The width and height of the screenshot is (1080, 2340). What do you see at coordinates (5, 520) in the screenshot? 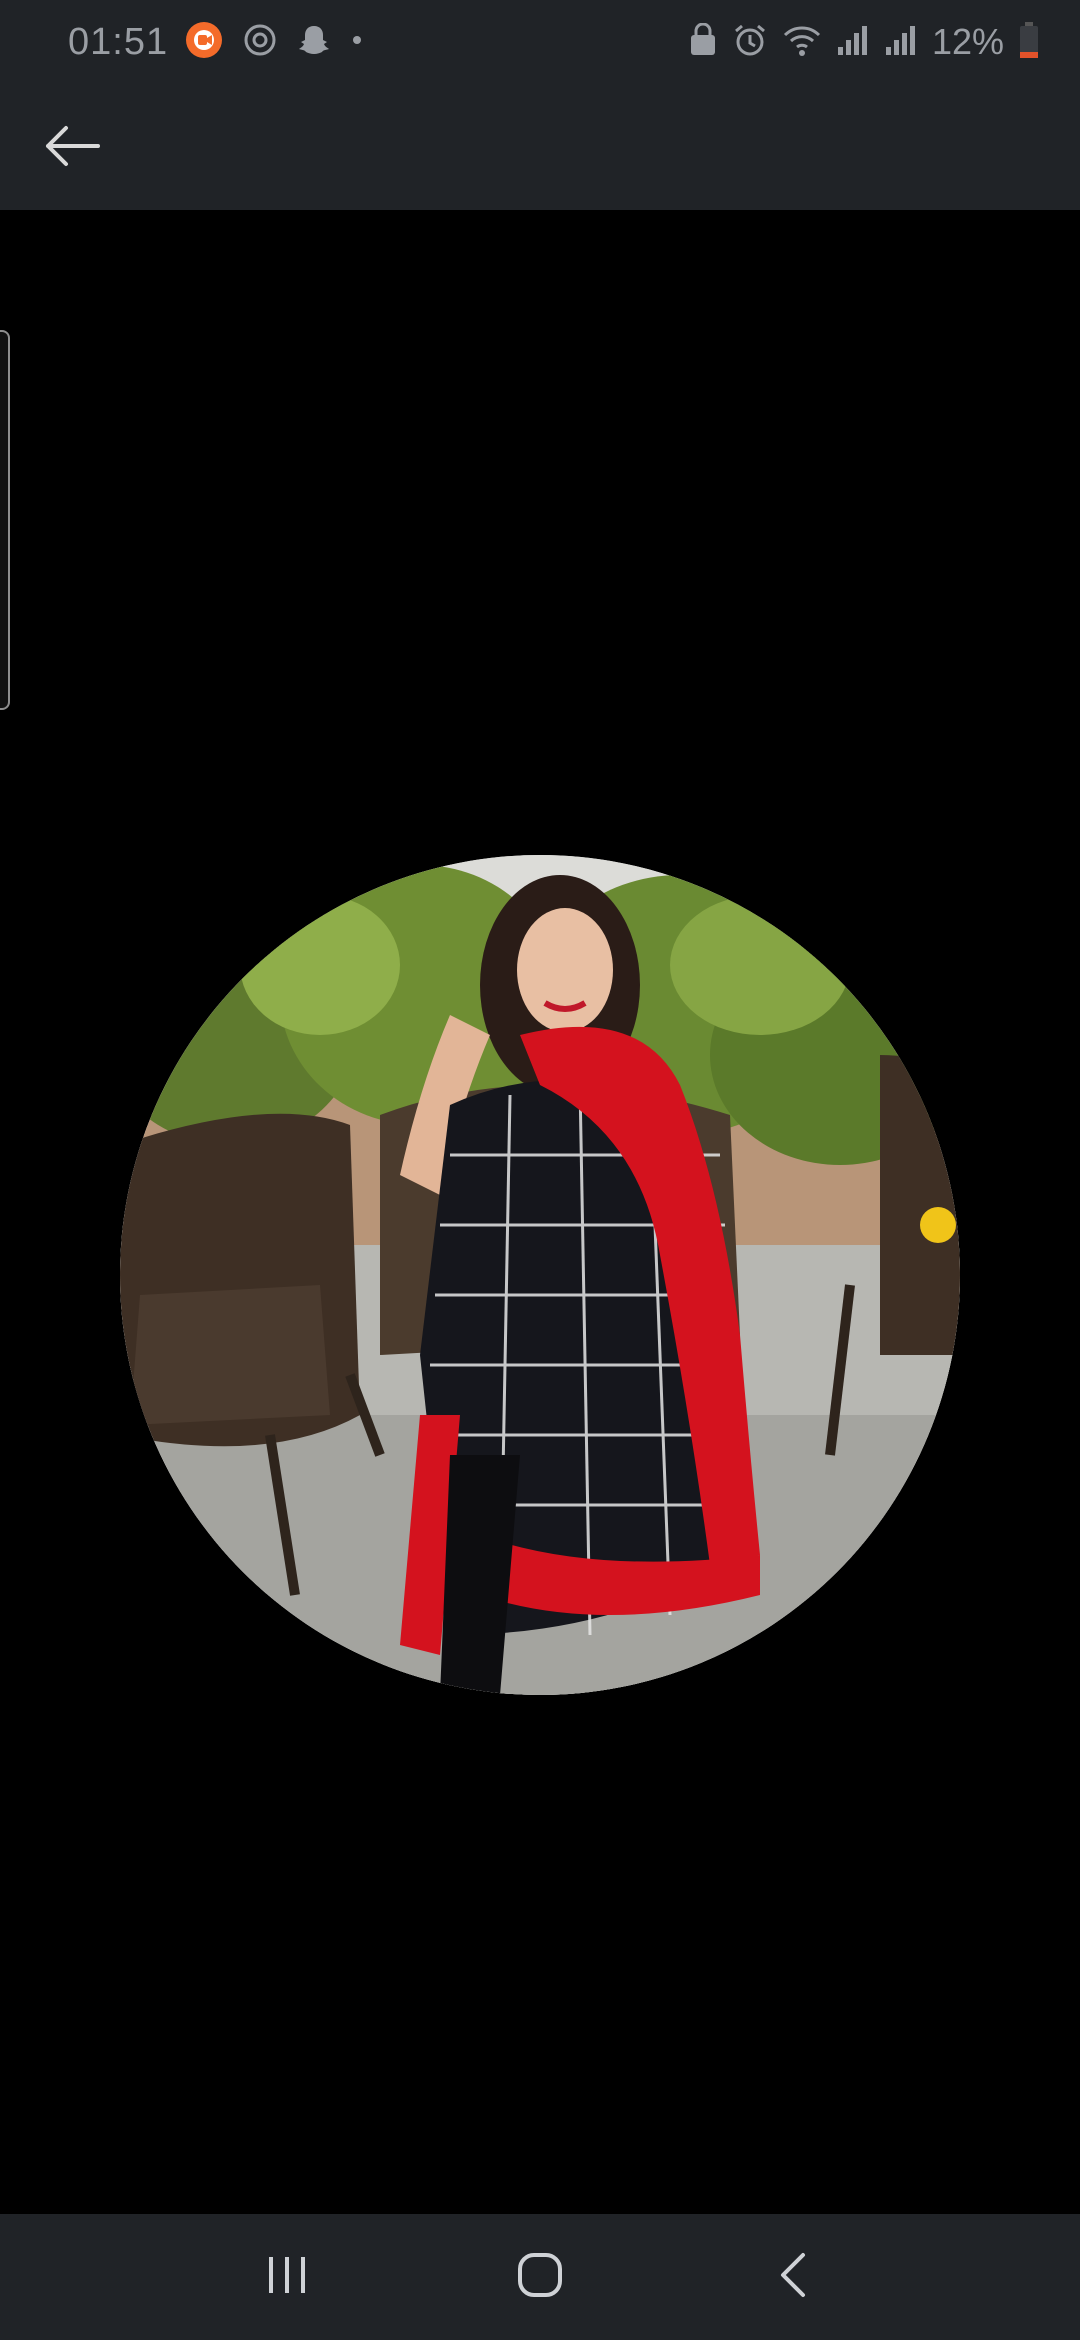
I see `scroll-handle` at bounding box center [5, 520].